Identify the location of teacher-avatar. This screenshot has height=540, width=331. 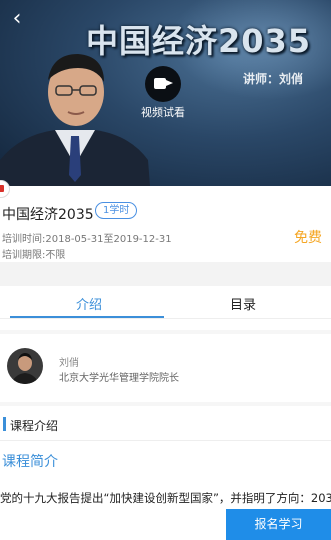
(25, 366).